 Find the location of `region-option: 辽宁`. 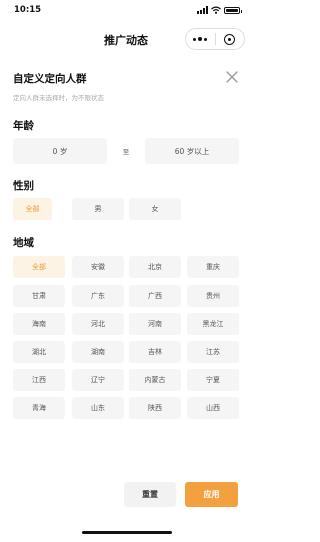

region-option: 辽宁 is located at coordinates (98, 380).